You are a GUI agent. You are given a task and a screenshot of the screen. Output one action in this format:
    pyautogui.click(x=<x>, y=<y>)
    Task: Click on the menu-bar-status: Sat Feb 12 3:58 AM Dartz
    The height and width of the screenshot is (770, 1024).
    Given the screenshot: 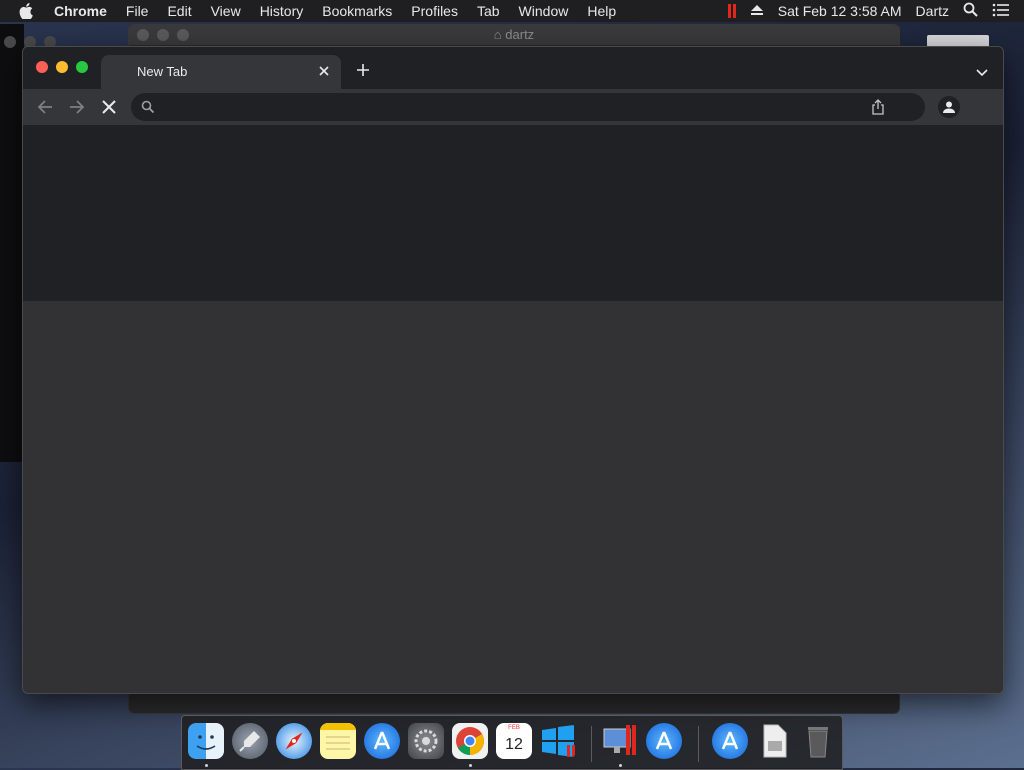 What is the action you would take?
    pyautogui.click(x=875, y=11)
    